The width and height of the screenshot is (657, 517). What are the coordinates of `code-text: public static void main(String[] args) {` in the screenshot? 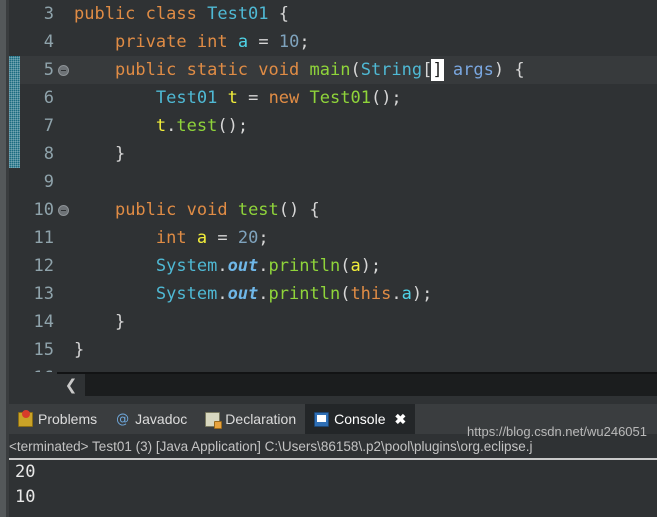 It's located at (299, 70).